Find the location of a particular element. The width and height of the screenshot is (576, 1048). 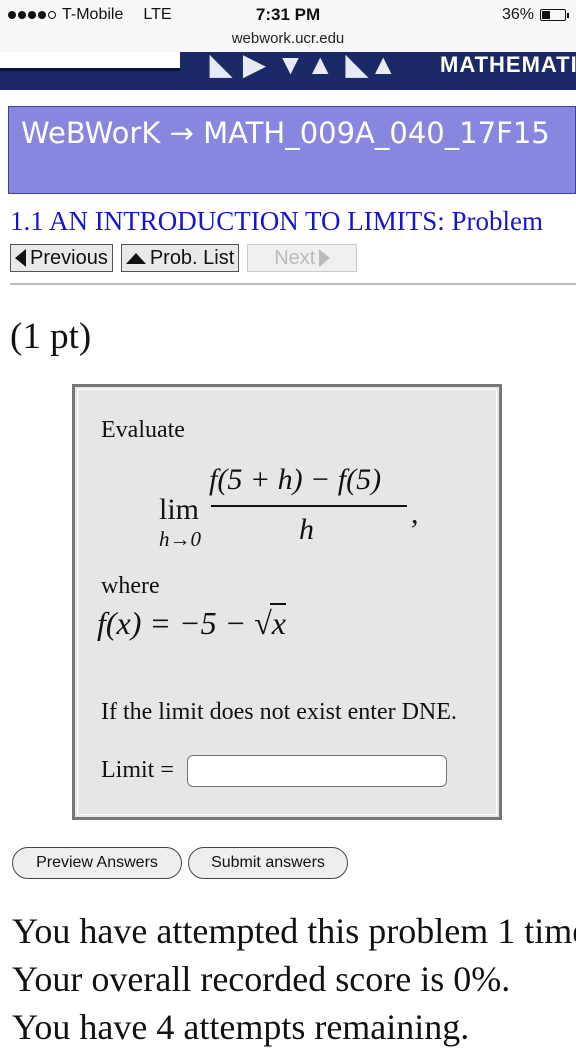

lim-subscript: h→0 is located at coordinates (180, 539).